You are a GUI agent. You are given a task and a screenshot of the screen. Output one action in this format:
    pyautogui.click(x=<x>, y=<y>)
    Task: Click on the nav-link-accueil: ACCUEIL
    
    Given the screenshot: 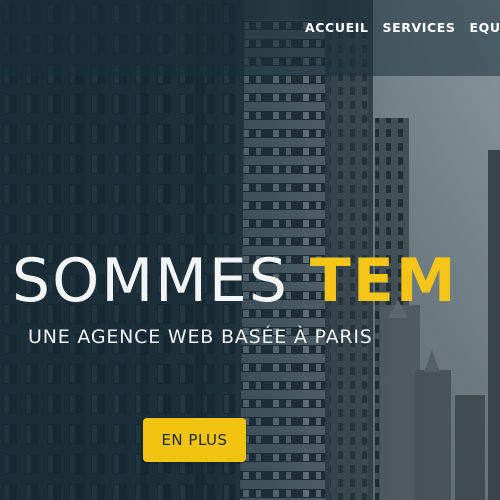 What is the action you would take?
    pyautogui.click(x=337, y=27)
    